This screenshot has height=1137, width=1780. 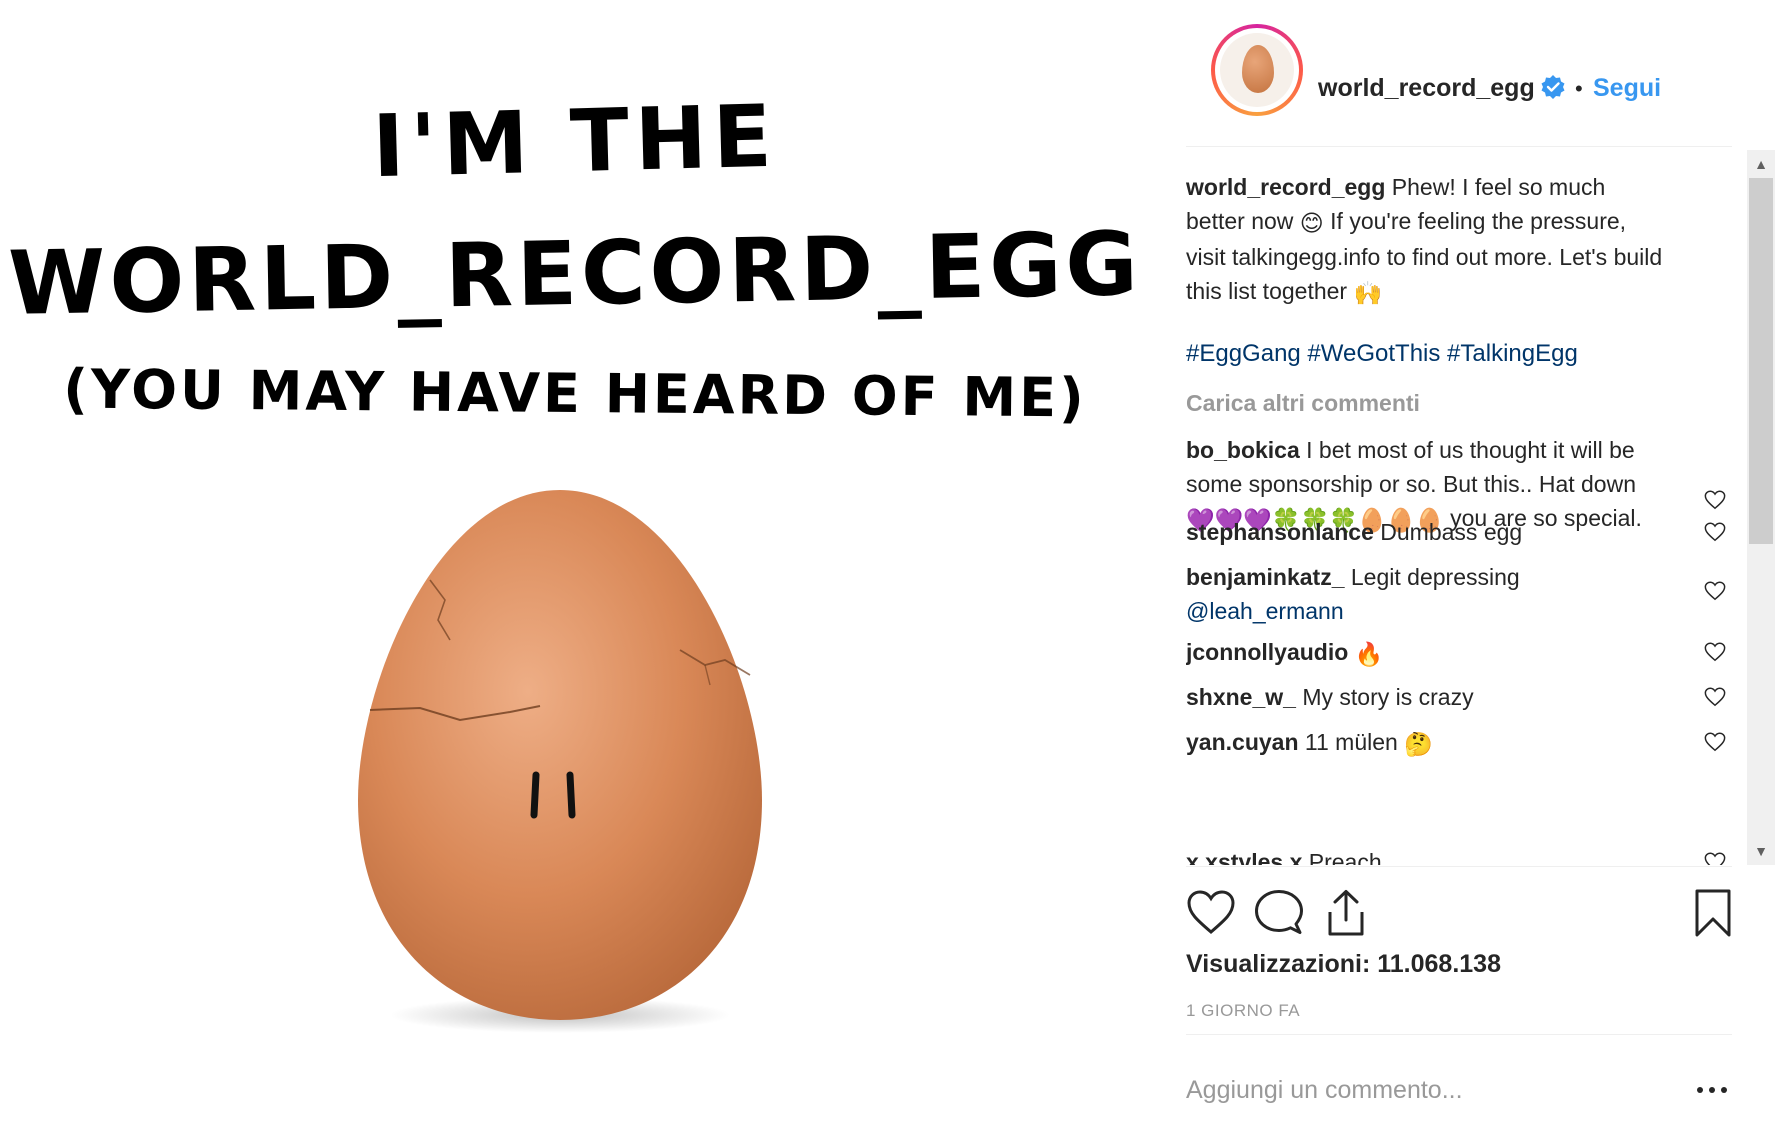 I want to click on comment-row: stephansonlance Dumbass egg, so click(x=1456, y=532).